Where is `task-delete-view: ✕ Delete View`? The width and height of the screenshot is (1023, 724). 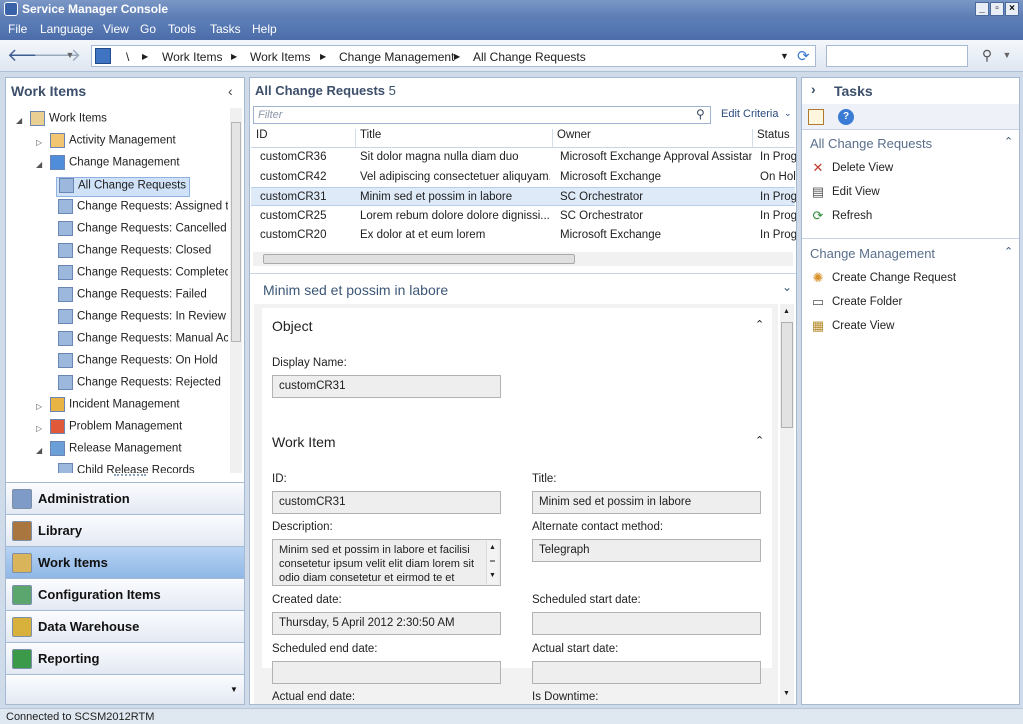
task-delete-view: ✕ Delete View is located at coordinates (852, 170).